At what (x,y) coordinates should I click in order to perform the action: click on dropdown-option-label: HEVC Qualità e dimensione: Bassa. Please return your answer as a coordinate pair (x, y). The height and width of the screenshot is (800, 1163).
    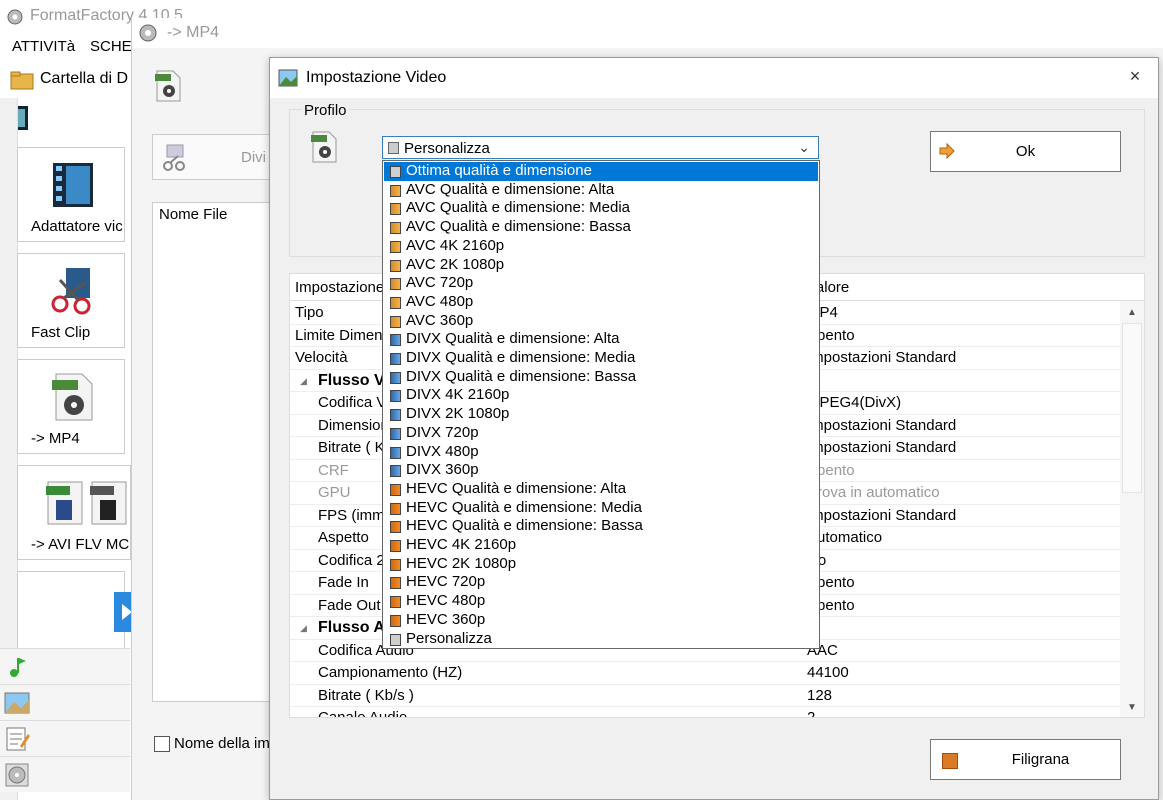
    Looking at the image, I should click on (524, 526).